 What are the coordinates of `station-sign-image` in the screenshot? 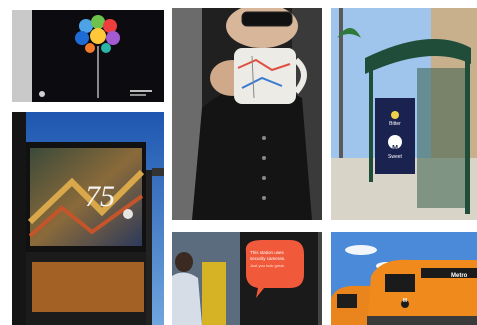 It's located at (247, 278).